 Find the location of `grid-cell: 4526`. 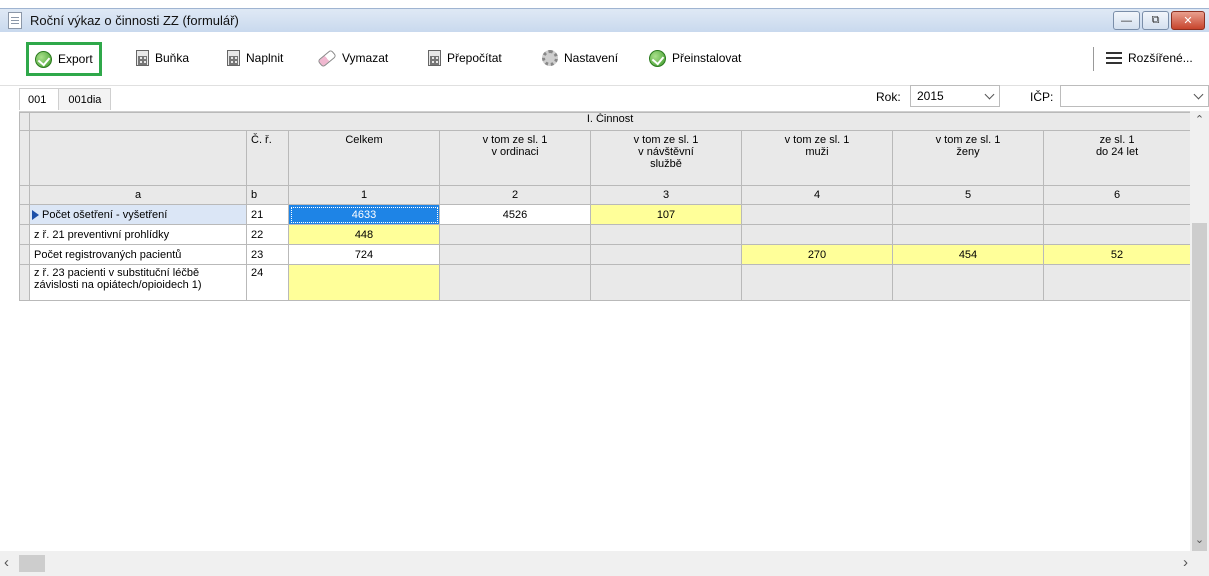

grid-cell: 4526 is located at coordinates (515, 214).